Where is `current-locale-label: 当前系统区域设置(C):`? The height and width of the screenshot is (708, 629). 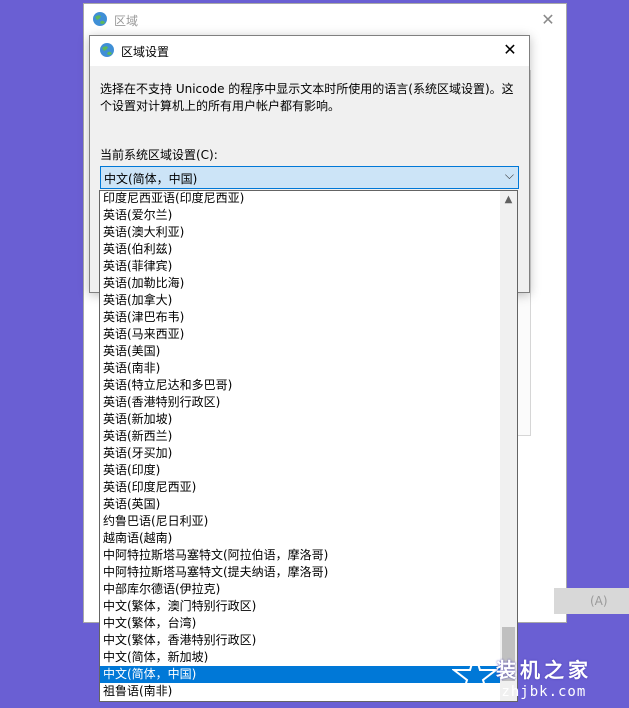
current-locale-label: 当前系统区域设置(C): is located at coordinates (159, 155).